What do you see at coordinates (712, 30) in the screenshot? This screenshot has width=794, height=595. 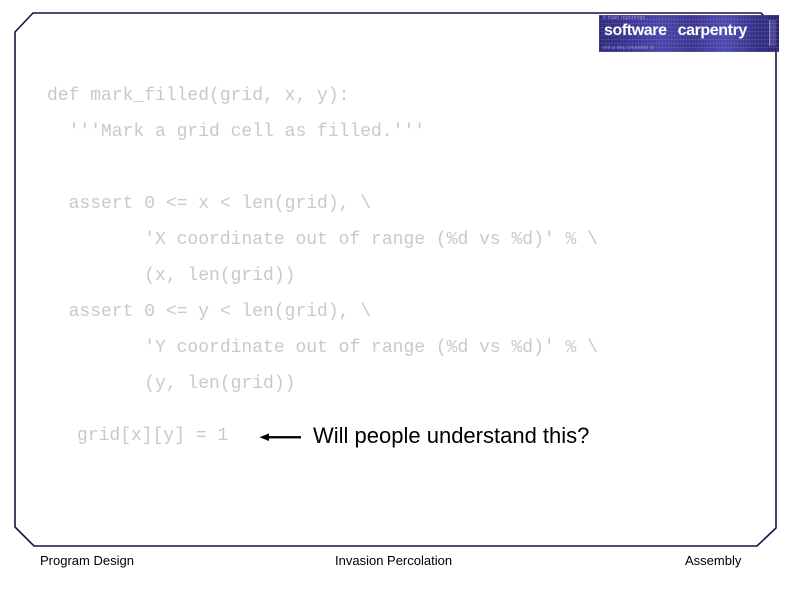 I see `logo-word-carpentry: carpentry` at bounding box center [712, 30].